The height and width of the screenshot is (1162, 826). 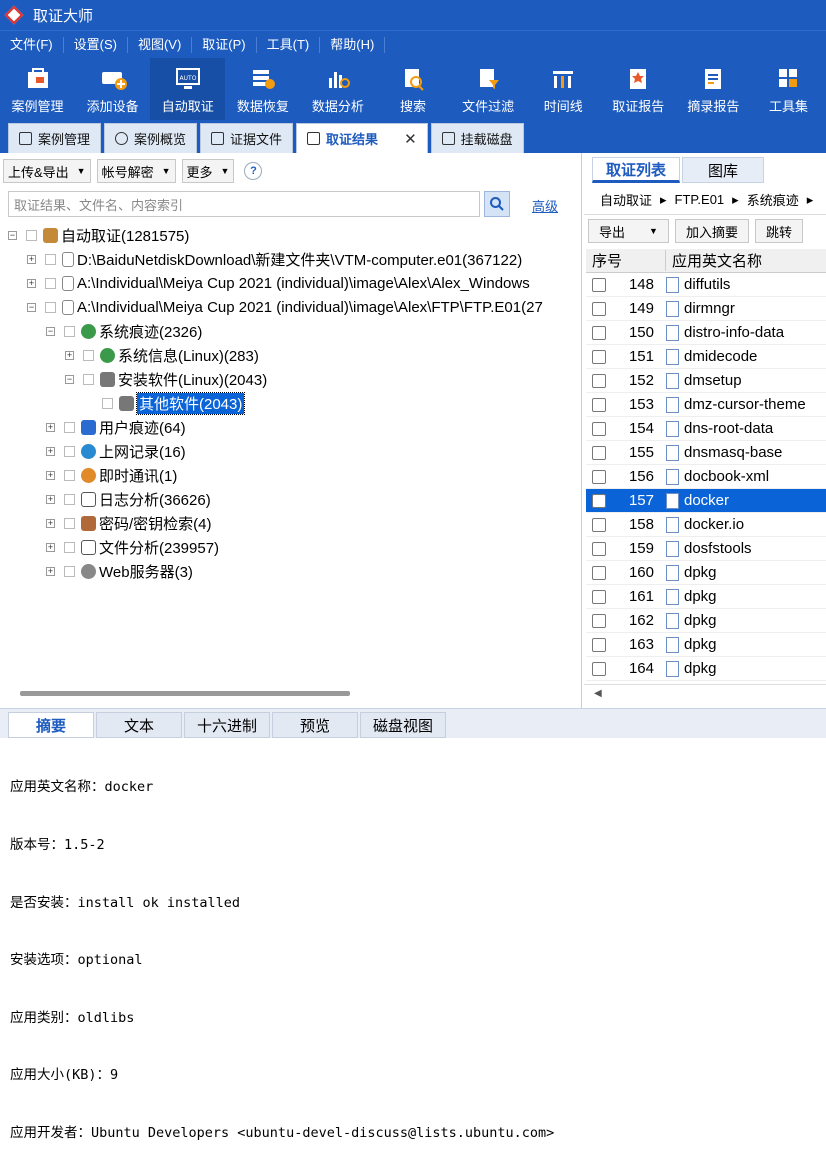 I want to click on menu-file: 文件(F), so click(x=32, y=44).